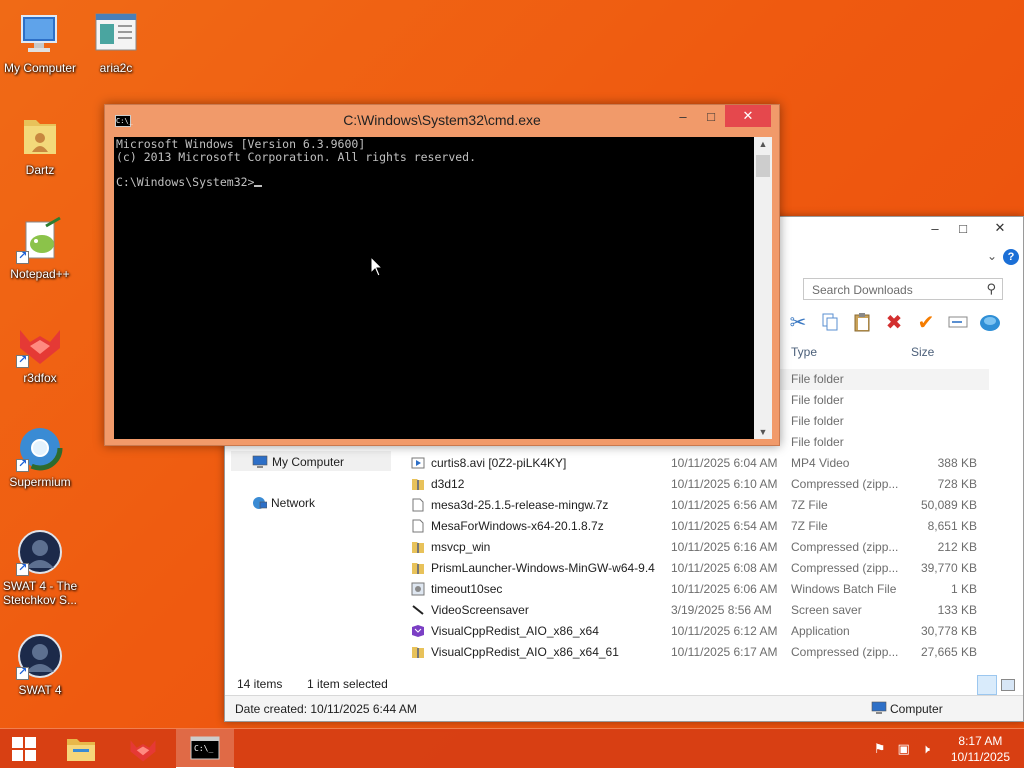  Describe the element at coordinates (22, 568) in the screenshot. I see `shortcut-arrow-icon` at that location.